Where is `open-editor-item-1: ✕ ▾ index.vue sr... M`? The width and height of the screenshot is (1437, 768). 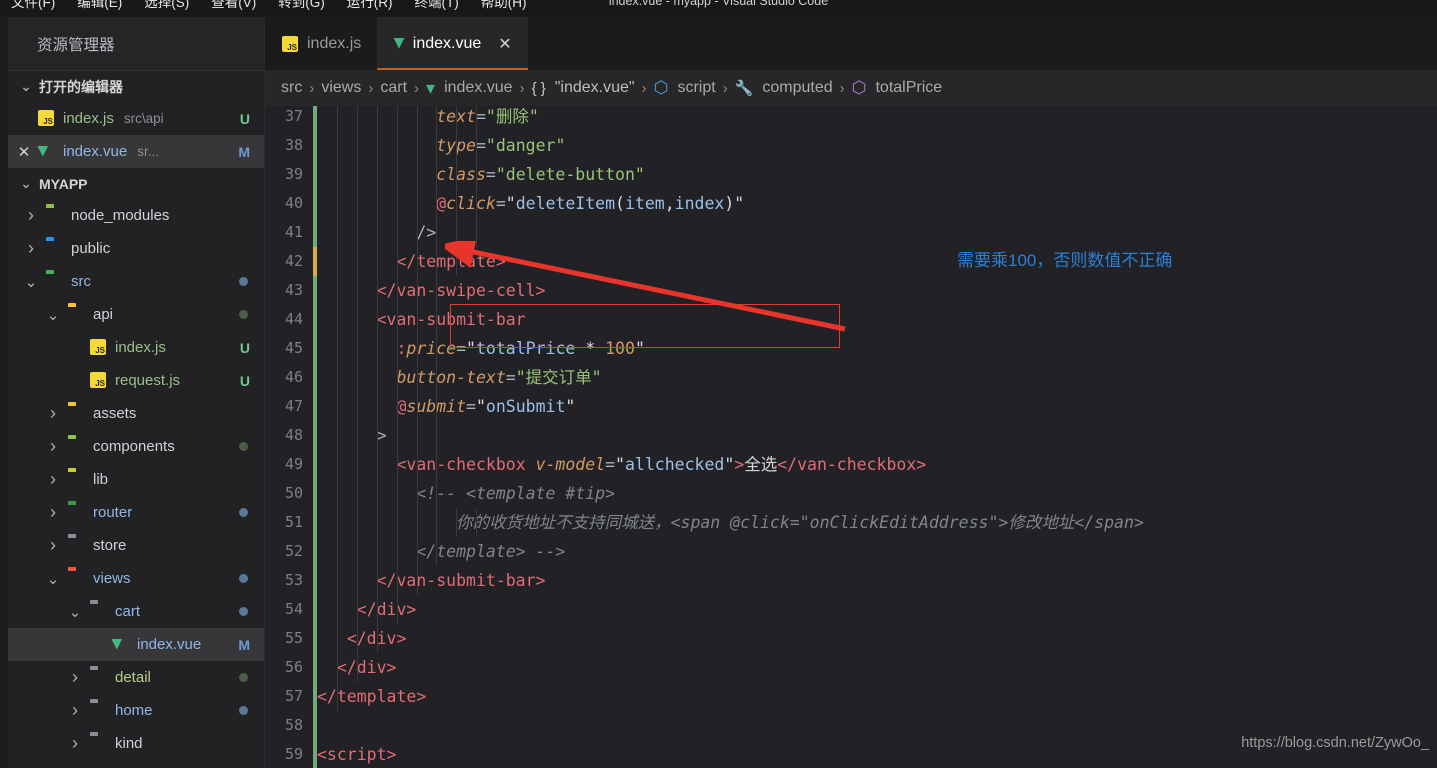 open-editor-item-1: ✕ ▾ index.vue sr... M is located at coordinates (136, 151).